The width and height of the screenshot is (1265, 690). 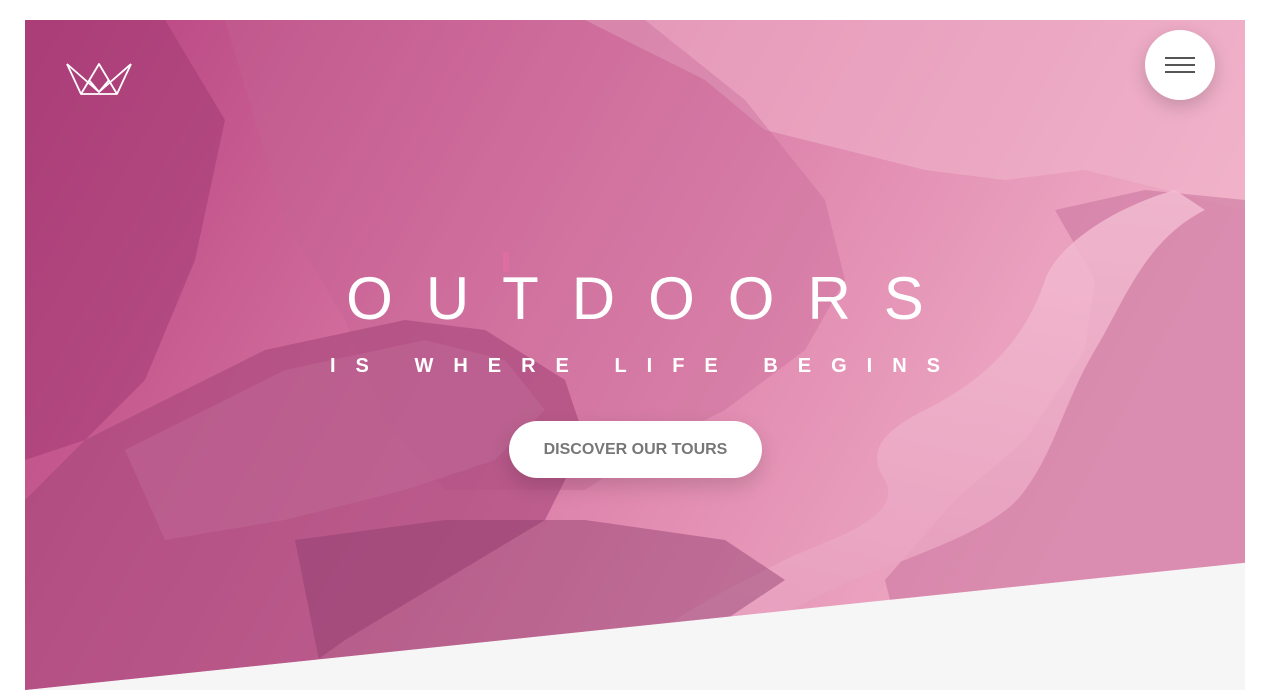 What do you see at coordinates (99, 78) in the screenshot?
I see `crown-logo-icon` at bounding box center [99, 78].